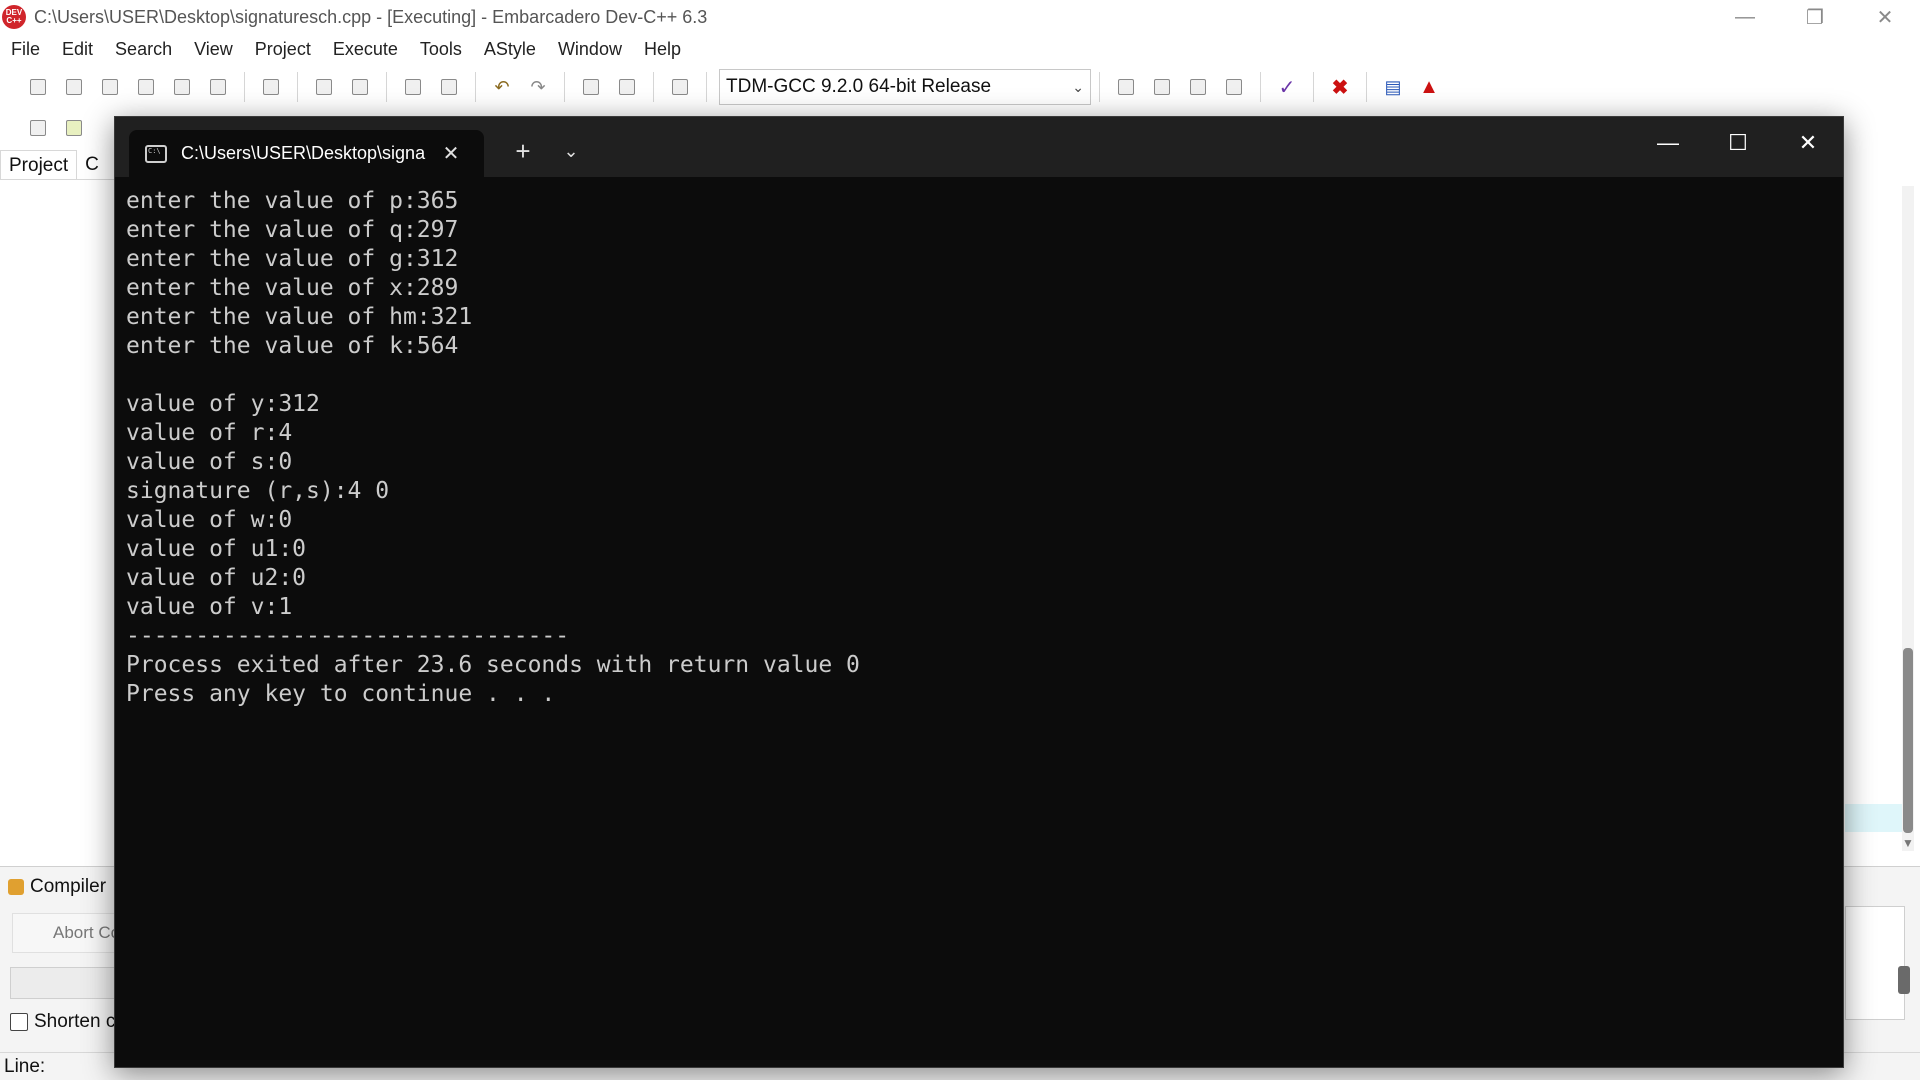 The height and width of the screenshot is (1080, 1920). I want to click on compiler-select: TDM-GCC 9.2.0 64-bit Release ⌄, so click(905, 87).